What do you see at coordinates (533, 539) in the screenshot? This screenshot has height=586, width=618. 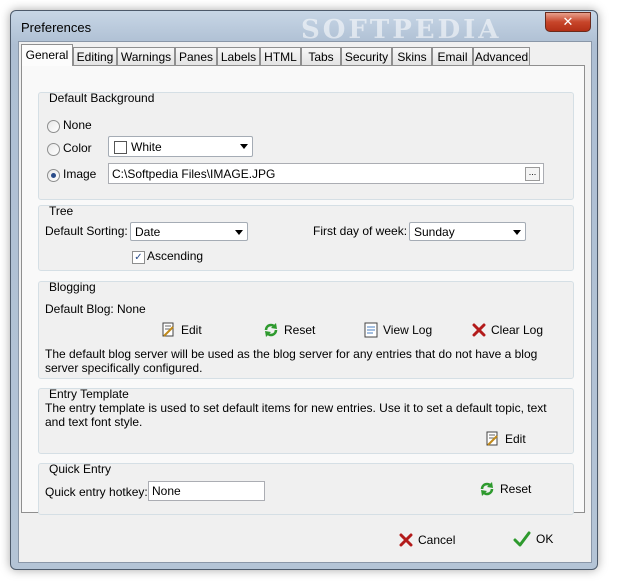 I see `ok-button: OK` at bounding box center [533, 539].